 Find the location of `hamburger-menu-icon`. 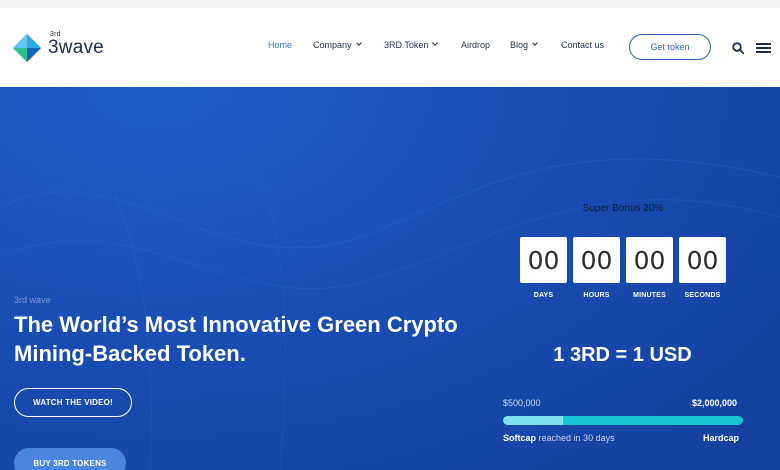

hamburger-menu-icon is located at coordinates (763, 48).